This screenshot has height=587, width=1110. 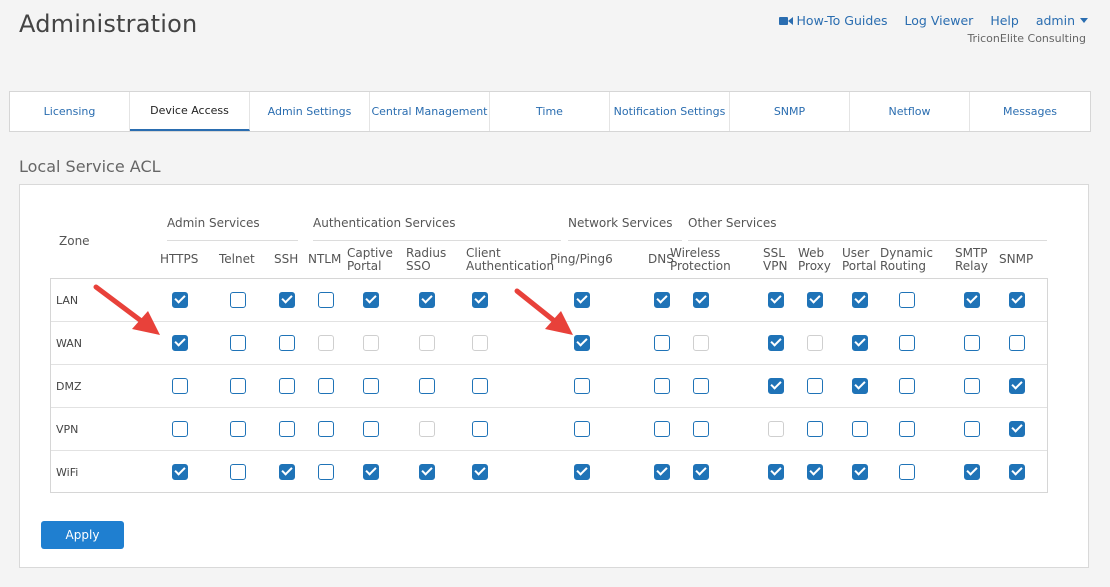 I want to click on checkbox-dmz-wireless-protection, so click(x=701, y=386).